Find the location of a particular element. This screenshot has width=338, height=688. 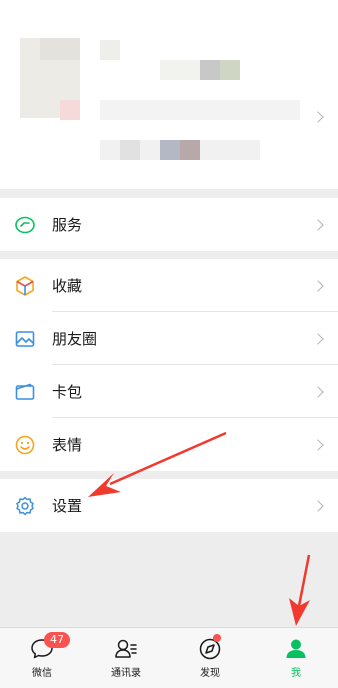

notification-dot is located at coordinates (217, 638).